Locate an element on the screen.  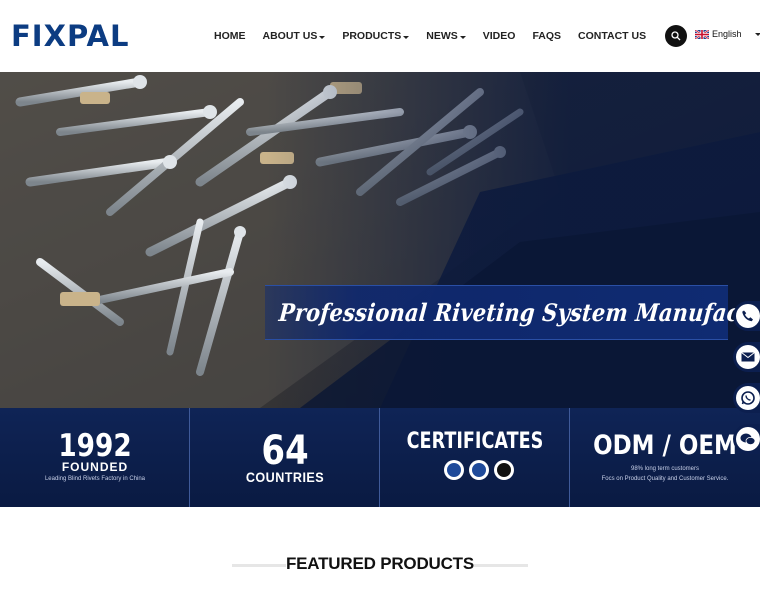
nav-item-label: CONTACT US is located at coordinates (612, 36).